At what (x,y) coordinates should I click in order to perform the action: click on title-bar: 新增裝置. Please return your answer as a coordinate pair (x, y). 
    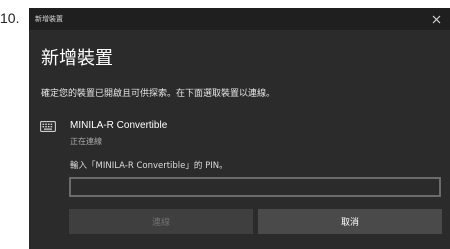
    Looking at the image, I should click on (239, 19).